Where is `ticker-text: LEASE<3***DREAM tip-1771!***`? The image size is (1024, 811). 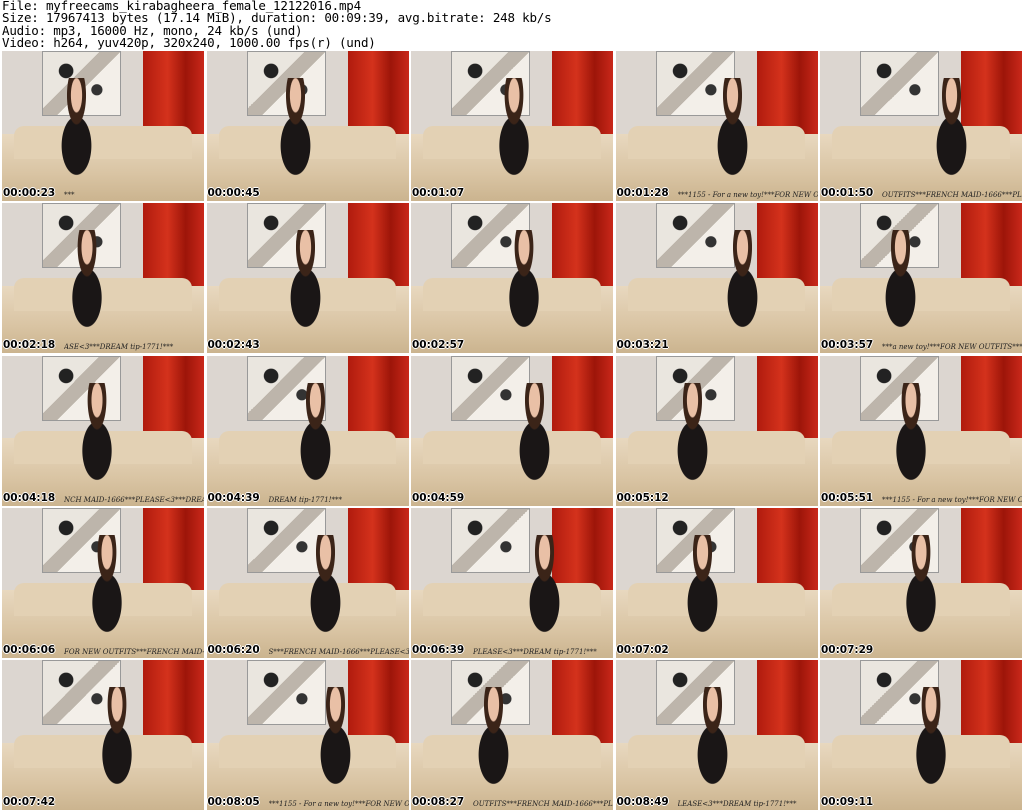 ticker-text: LEASE<3***DREAM tip-1771!*** is located at coordinates (737, 804).